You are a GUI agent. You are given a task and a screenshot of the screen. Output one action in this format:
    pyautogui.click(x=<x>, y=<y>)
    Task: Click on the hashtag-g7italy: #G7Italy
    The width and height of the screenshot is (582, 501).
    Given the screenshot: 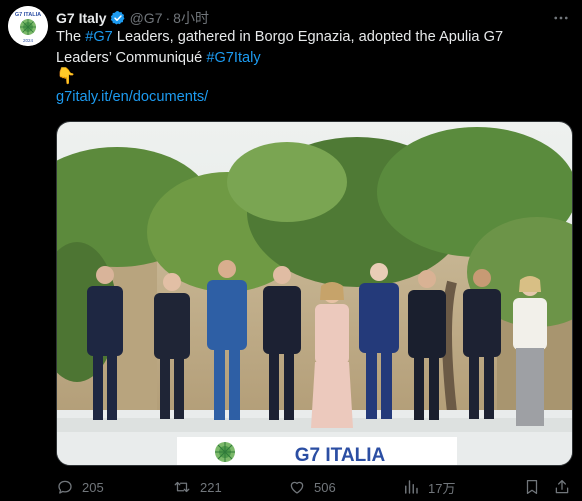 What is the action you would take?
    pyautogui.click(x=233, y=58)
    